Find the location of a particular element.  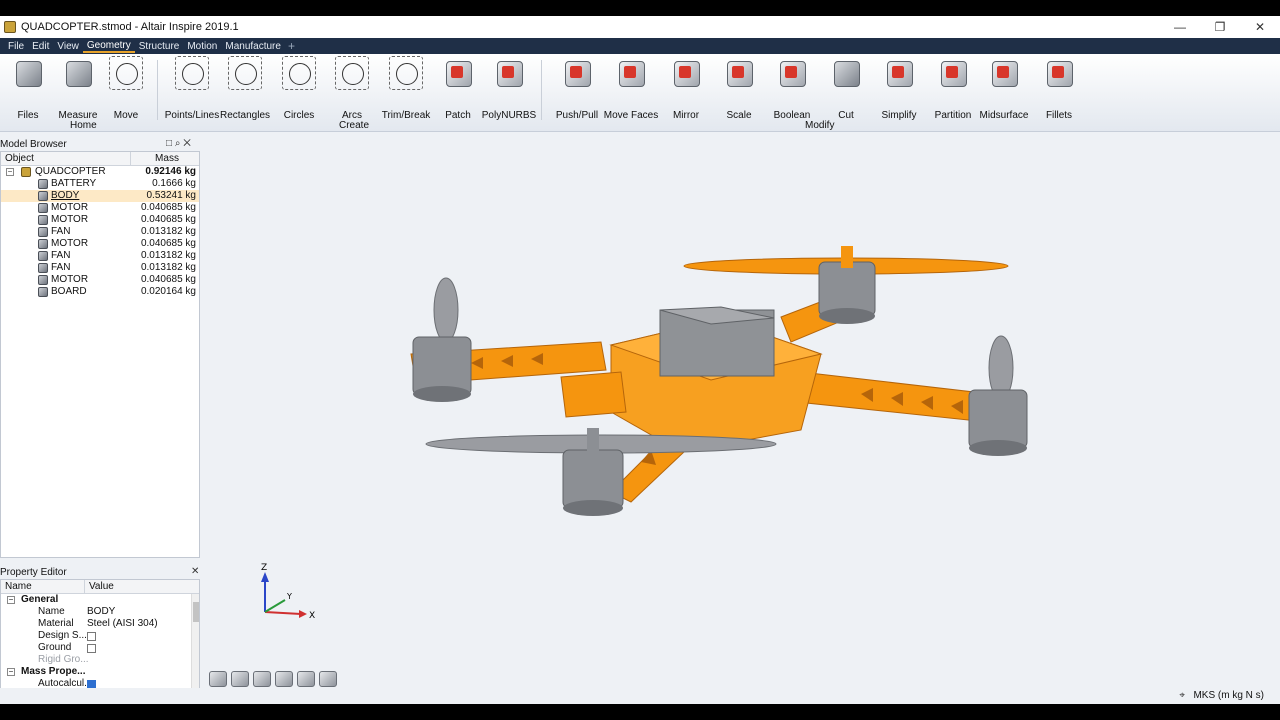

rectangles-button: Rectangles is located at coordinates (245, 88).